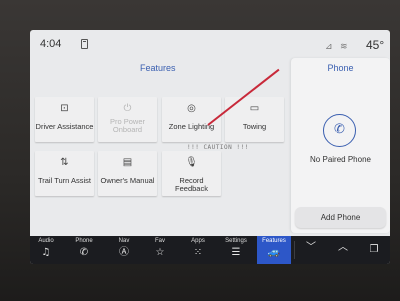 This screenshot has height=301, width=400. What do you see at coordinates (236, 241) in the screenshot?
I see `nav-label: Settings` at bounding box center [236, 241].